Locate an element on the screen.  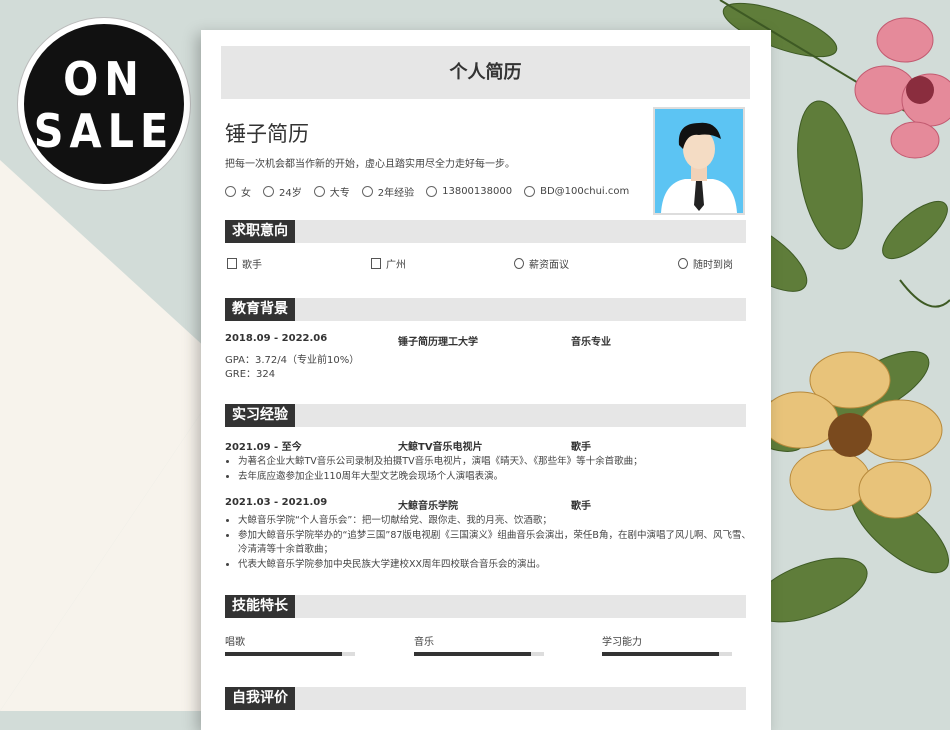
intent-job: 歌手 is located at coordinates (244, 263).